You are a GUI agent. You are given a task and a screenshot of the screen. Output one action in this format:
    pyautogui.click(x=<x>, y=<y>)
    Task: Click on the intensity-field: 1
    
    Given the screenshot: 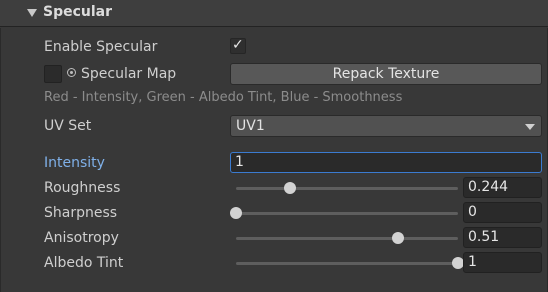 What is the action you would take?
    pyautogui.click(x=386, y=162)
    